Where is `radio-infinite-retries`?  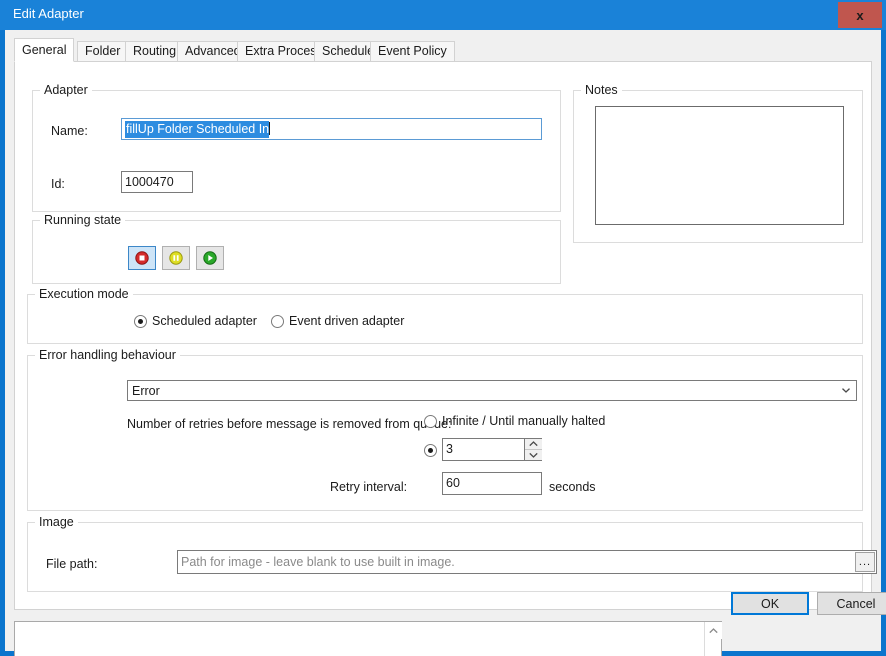
radio-infinite-retries is located at coordinates (430, 421).